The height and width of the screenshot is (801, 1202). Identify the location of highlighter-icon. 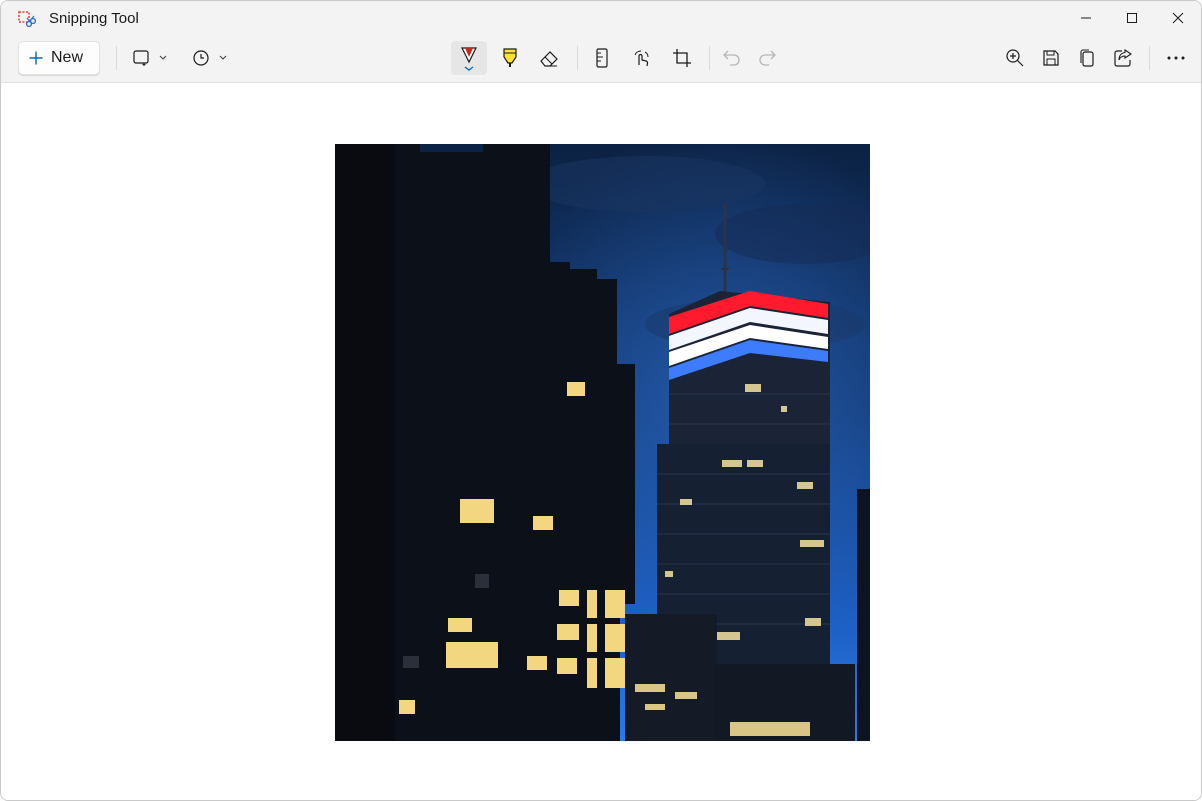
(510, 57).